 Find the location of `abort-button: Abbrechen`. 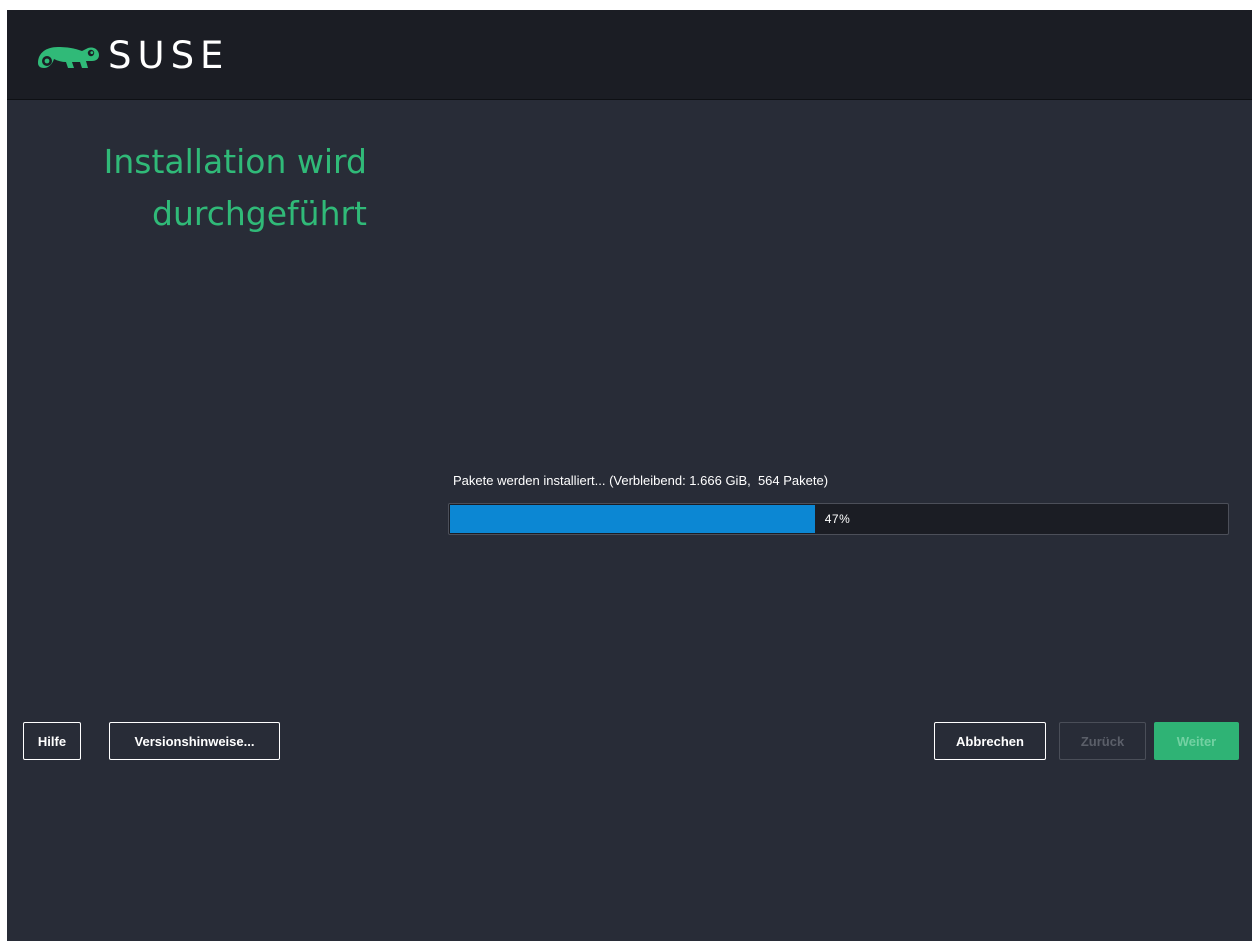

abort-button: Abbrechen is located at coordinates (990, 741).